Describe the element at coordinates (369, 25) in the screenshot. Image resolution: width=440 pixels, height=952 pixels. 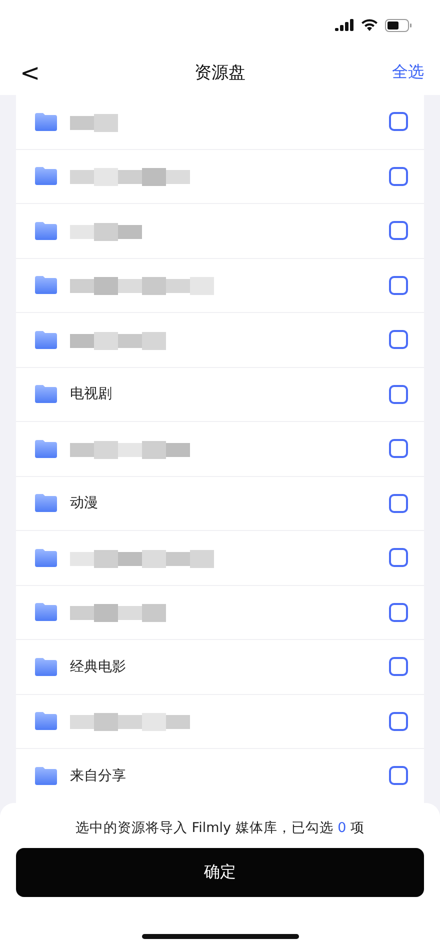
I see `wifi-icon` at that location.